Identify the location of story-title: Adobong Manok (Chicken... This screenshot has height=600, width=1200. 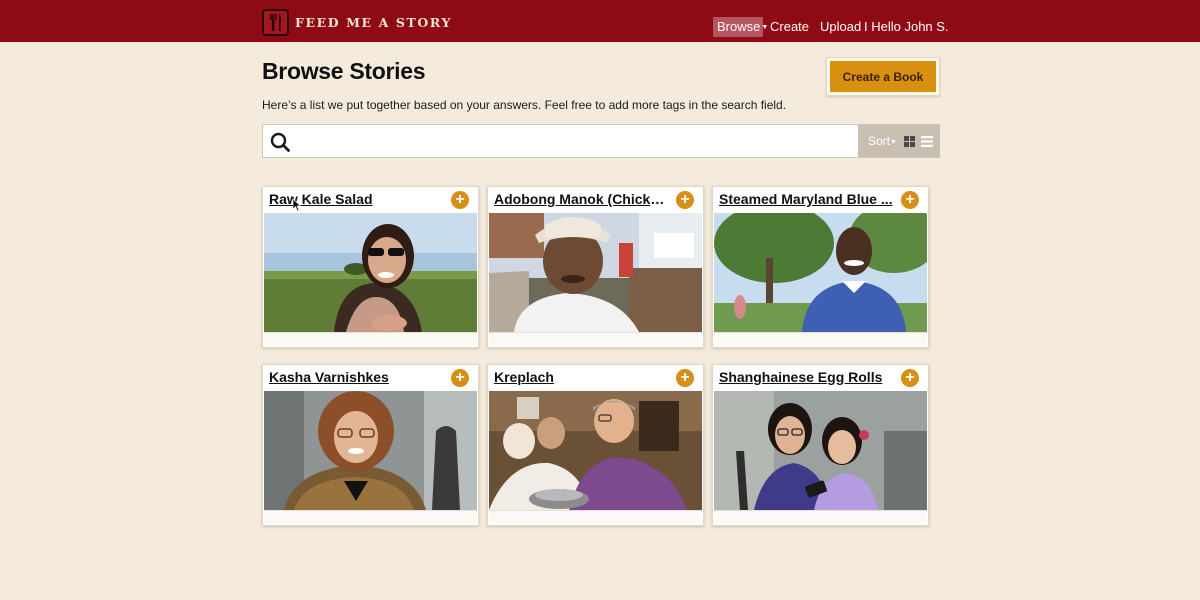
(583, 199).